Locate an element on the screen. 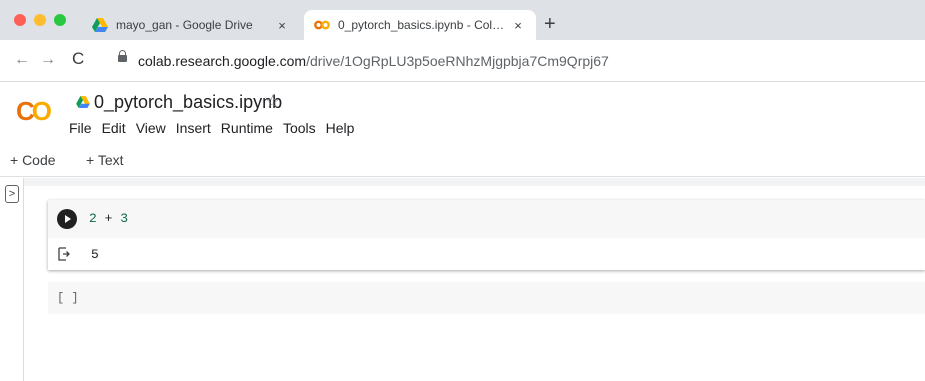 This screenshot has height=381, width=925. notebook-top-divider is located at coordinates (474, 182).